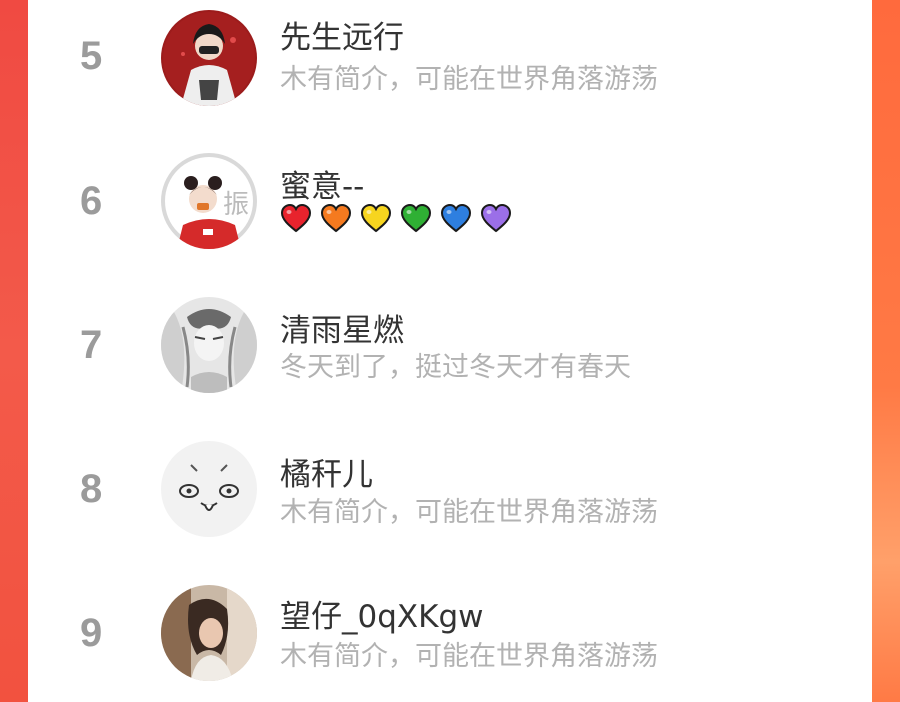  I want to click on rank-number: 7, so click(91, 345).